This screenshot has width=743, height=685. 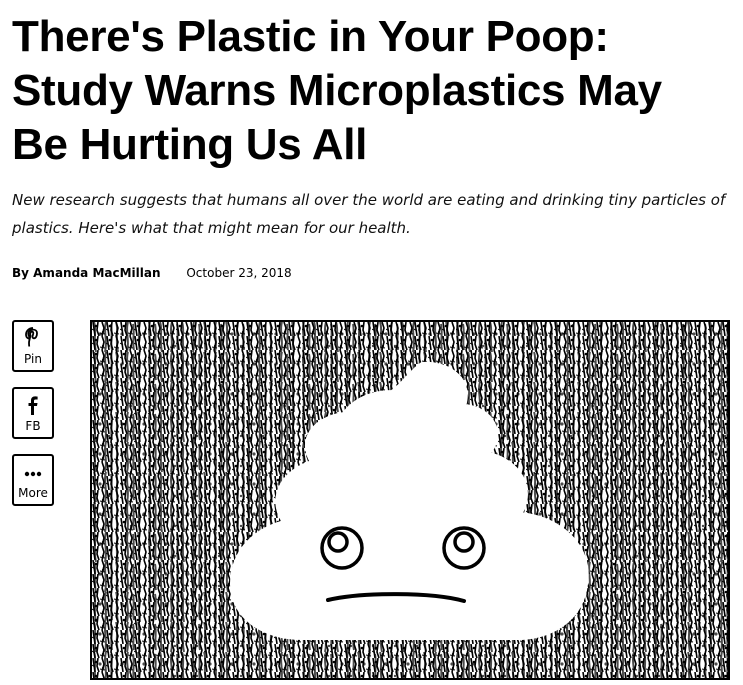 What do you see at coordinates (33, 473) in the screenshot?
I see `more-dots-icon` at bounding box center [33, 473].